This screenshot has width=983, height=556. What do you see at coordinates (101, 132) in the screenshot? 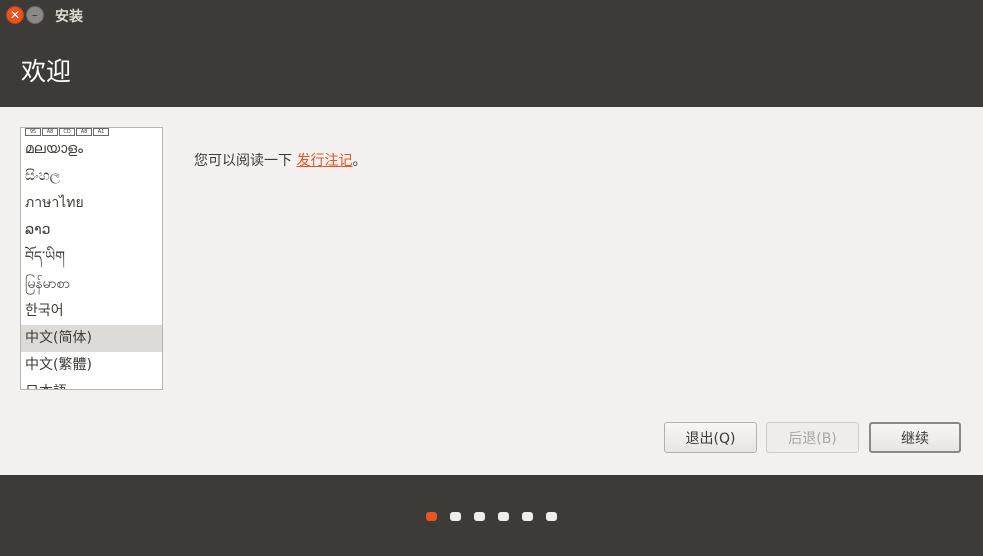
I see `glyph-box: A1` at bounding box center [101, 132].